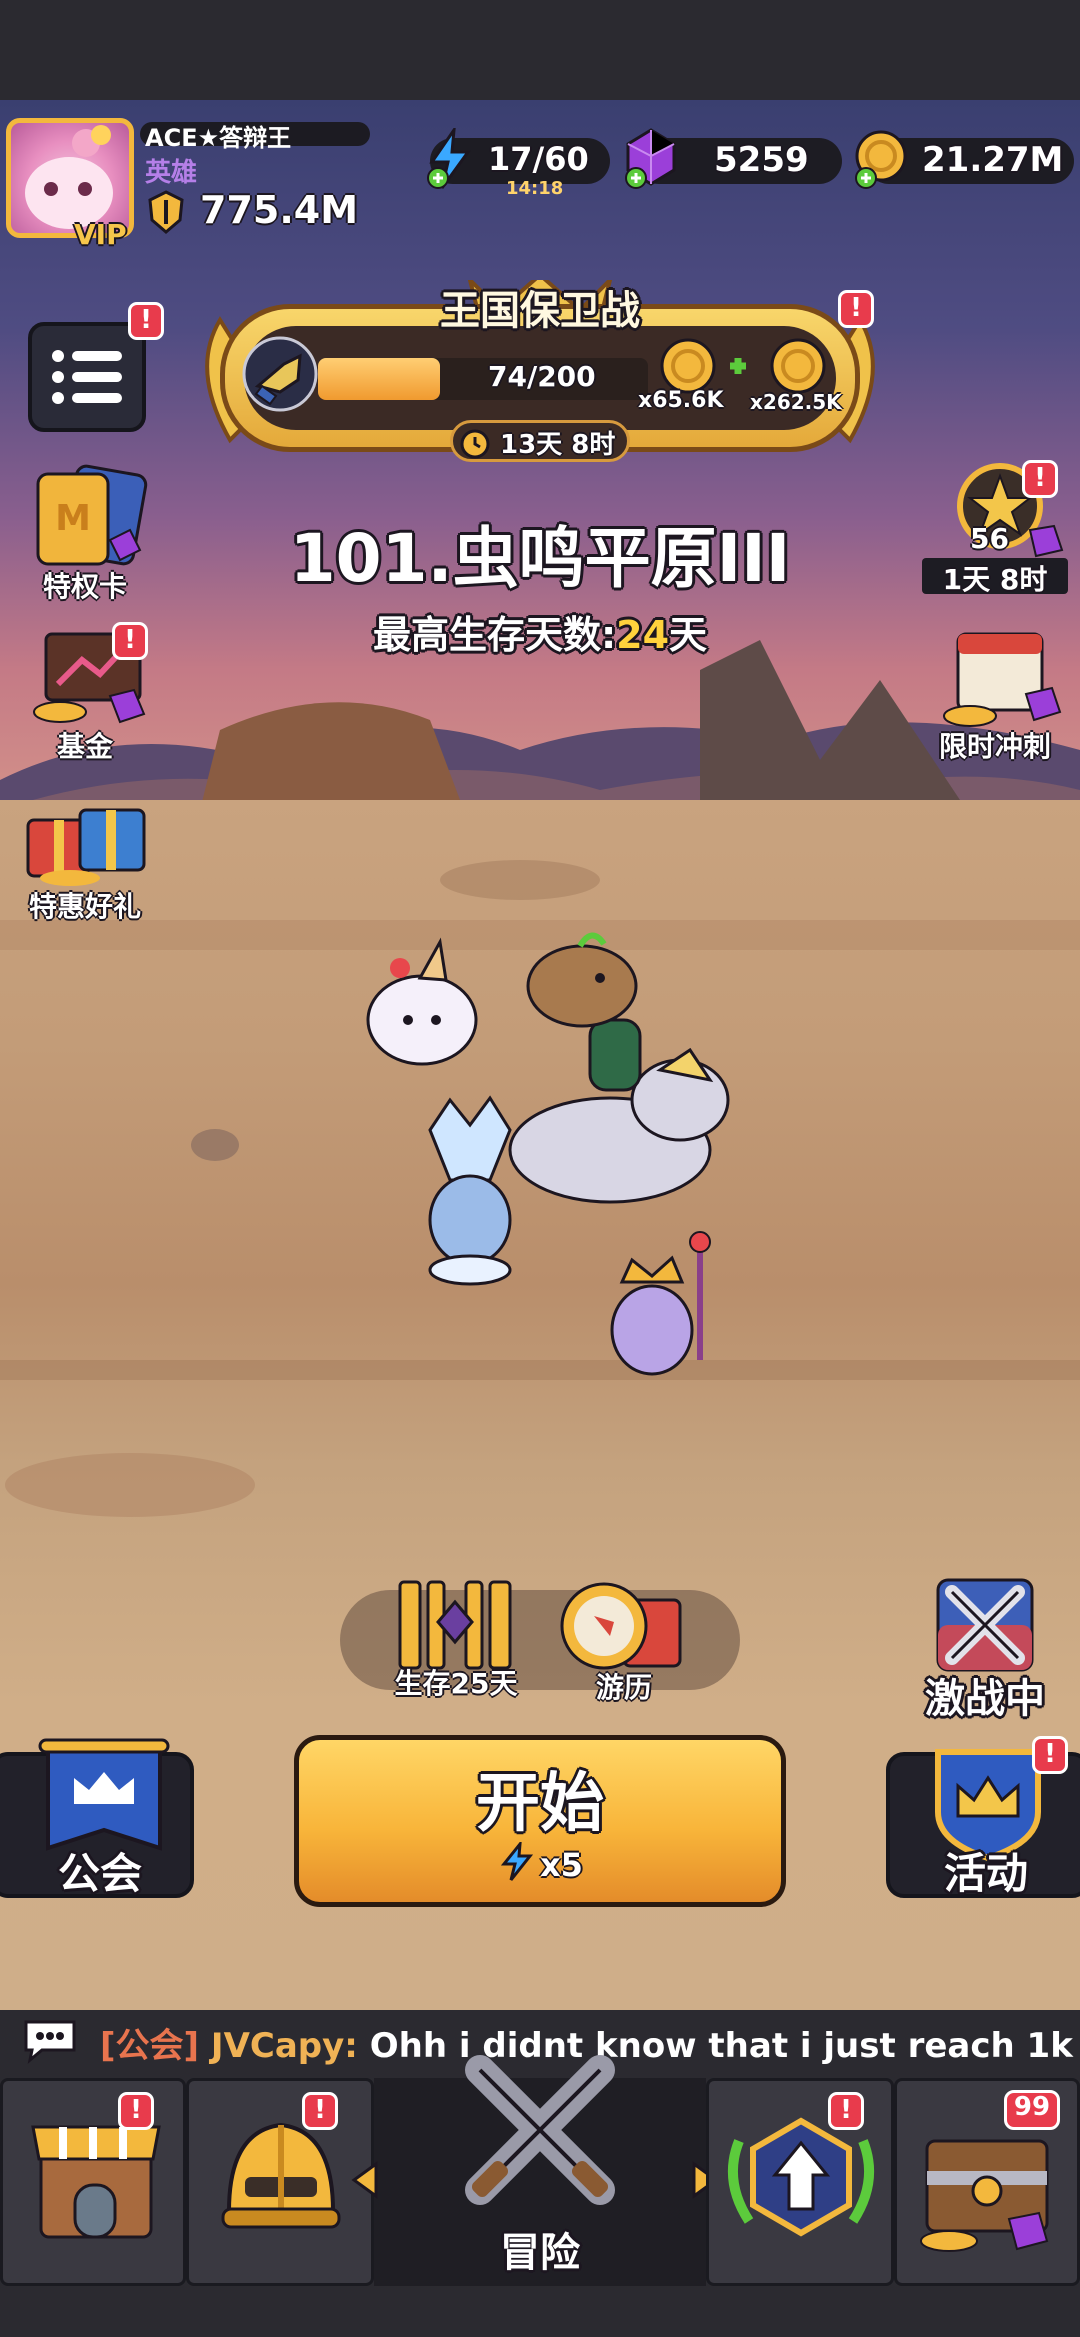 The height and width of the screenshot is (2337, 1080). I want to click on gift-box-icon, so click(86, 847).